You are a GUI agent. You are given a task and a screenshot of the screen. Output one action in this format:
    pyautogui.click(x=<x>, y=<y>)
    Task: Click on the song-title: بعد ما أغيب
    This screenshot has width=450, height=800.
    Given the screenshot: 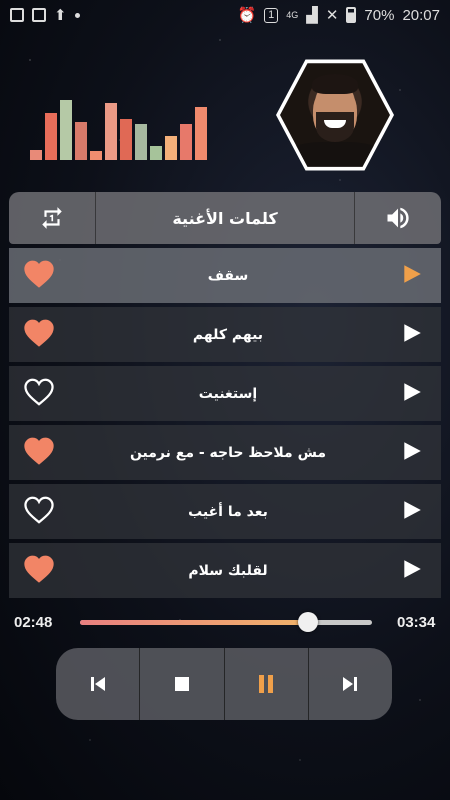 What is the action you would take?
    pyautogui.click(x=228, y=511)
    